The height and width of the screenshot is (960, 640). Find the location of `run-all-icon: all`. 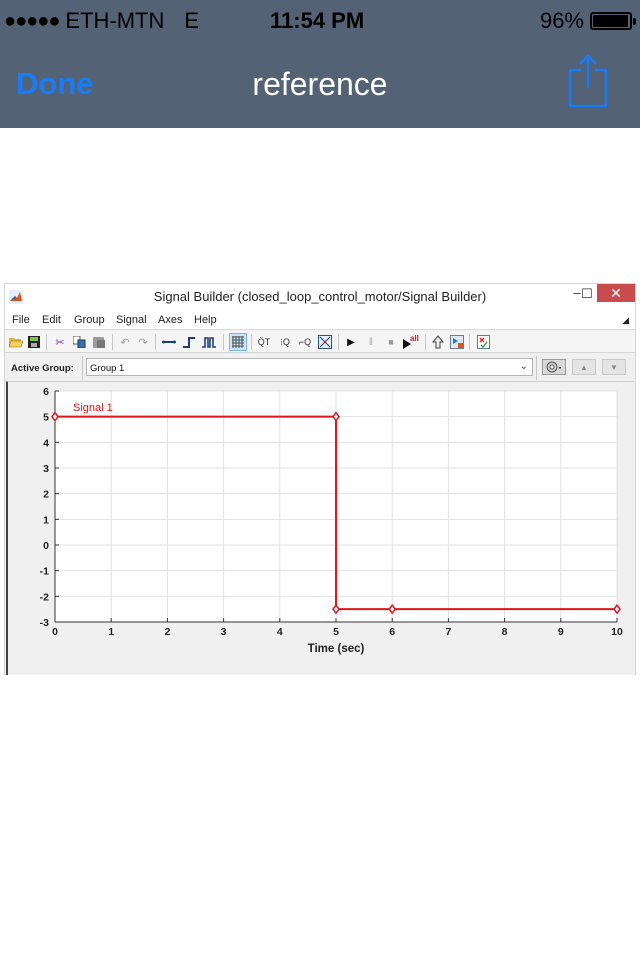

run-all-icon: all is located at coordinates (411, 342).